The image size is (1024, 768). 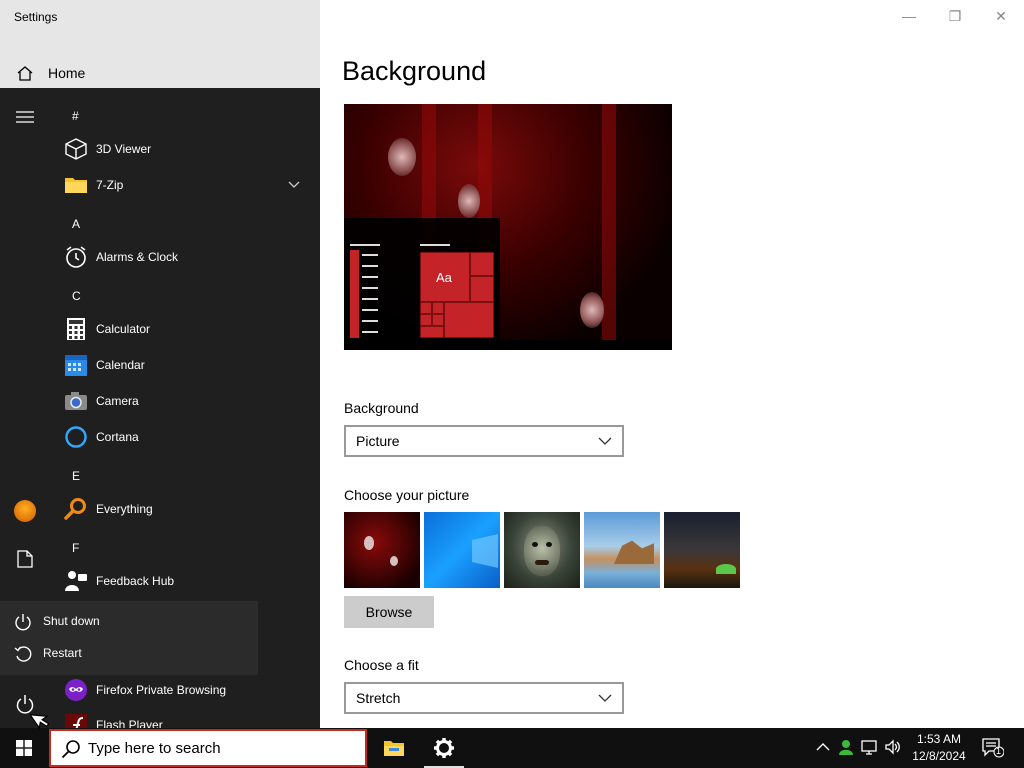 I want to click on flash-icon, so click(x=76, y=721).